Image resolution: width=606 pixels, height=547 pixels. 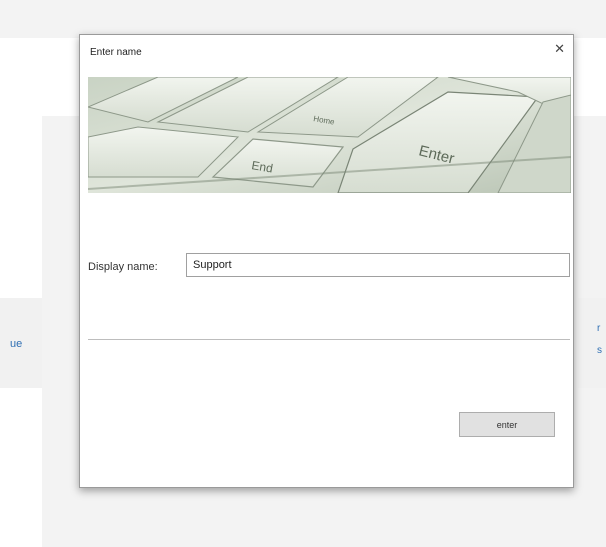 What do you see at coordinates (329, 339) in the screenshot?
I see `dialog-divider` at bounding box center [329, 339].